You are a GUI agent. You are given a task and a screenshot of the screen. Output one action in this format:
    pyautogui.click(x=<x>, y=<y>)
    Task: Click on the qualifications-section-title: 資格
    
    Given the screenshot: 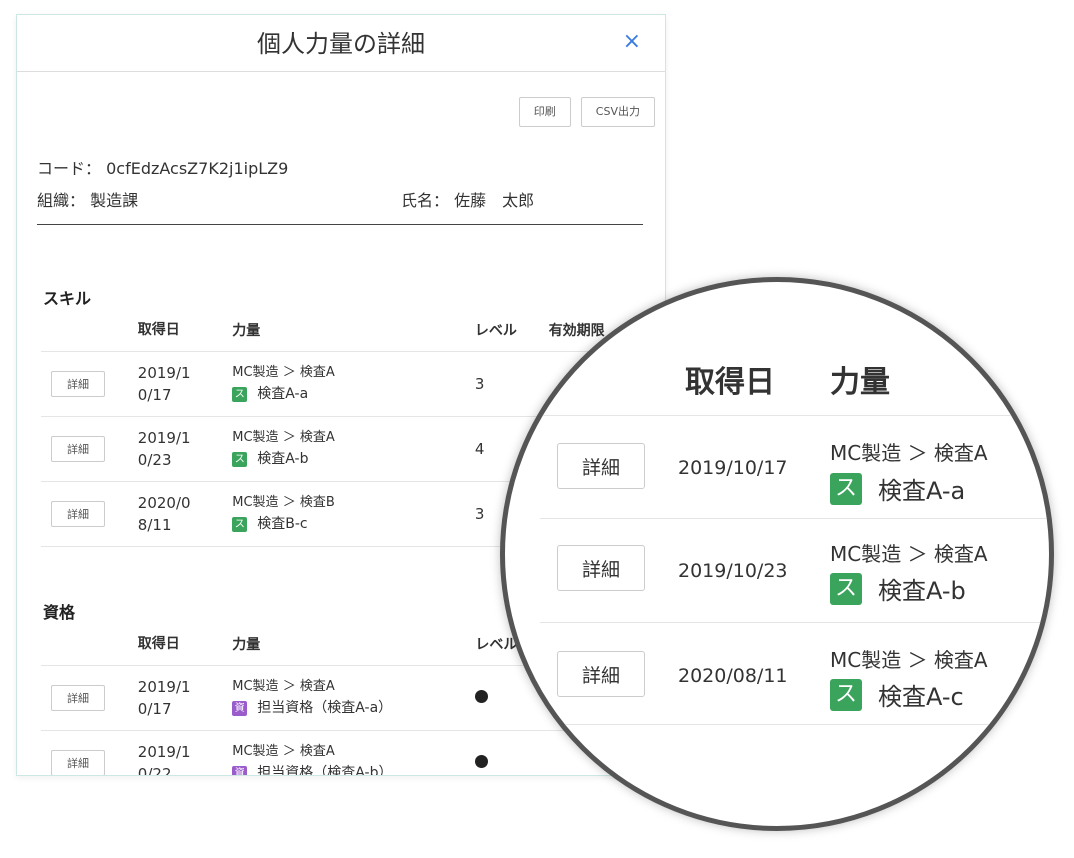 What is the action you would take?
    pyautogui.click(x=59, y=612)
    